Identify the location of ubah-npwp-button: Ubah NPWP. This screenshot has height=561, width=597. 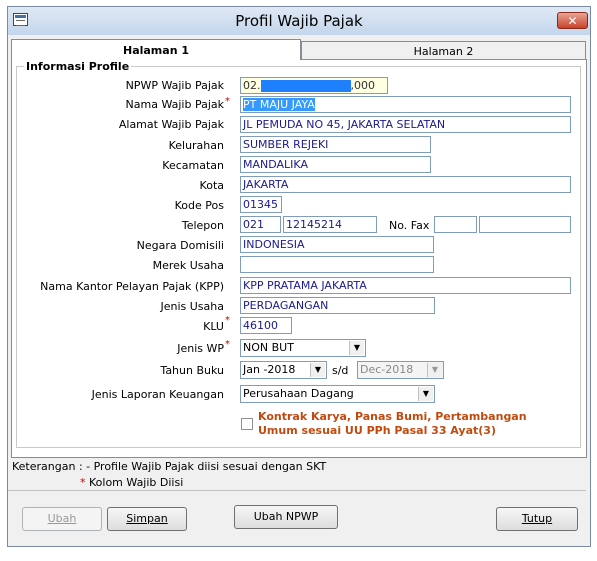
(286, 517).